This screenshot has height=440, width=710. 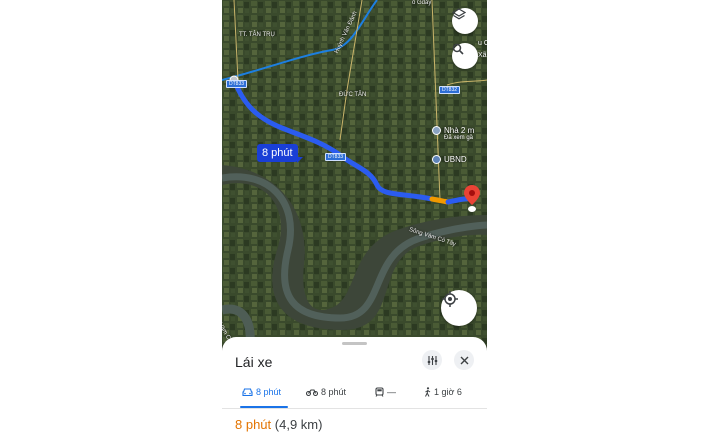 What do you see at coordinates (450, 299) in the screenshot?
I see `my-location-icon` at bounding box center [450, 299].